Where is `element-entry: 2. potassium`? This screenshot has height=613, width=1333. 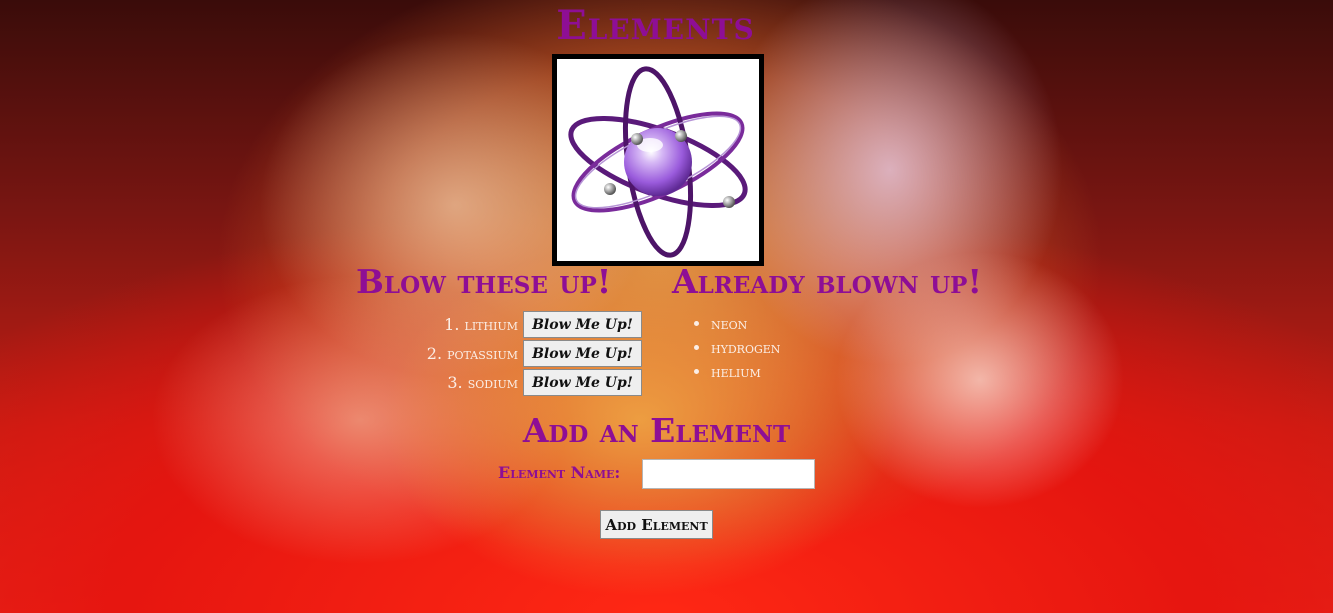 element-entry: 2. potassium is located at coordinates (472, 353).